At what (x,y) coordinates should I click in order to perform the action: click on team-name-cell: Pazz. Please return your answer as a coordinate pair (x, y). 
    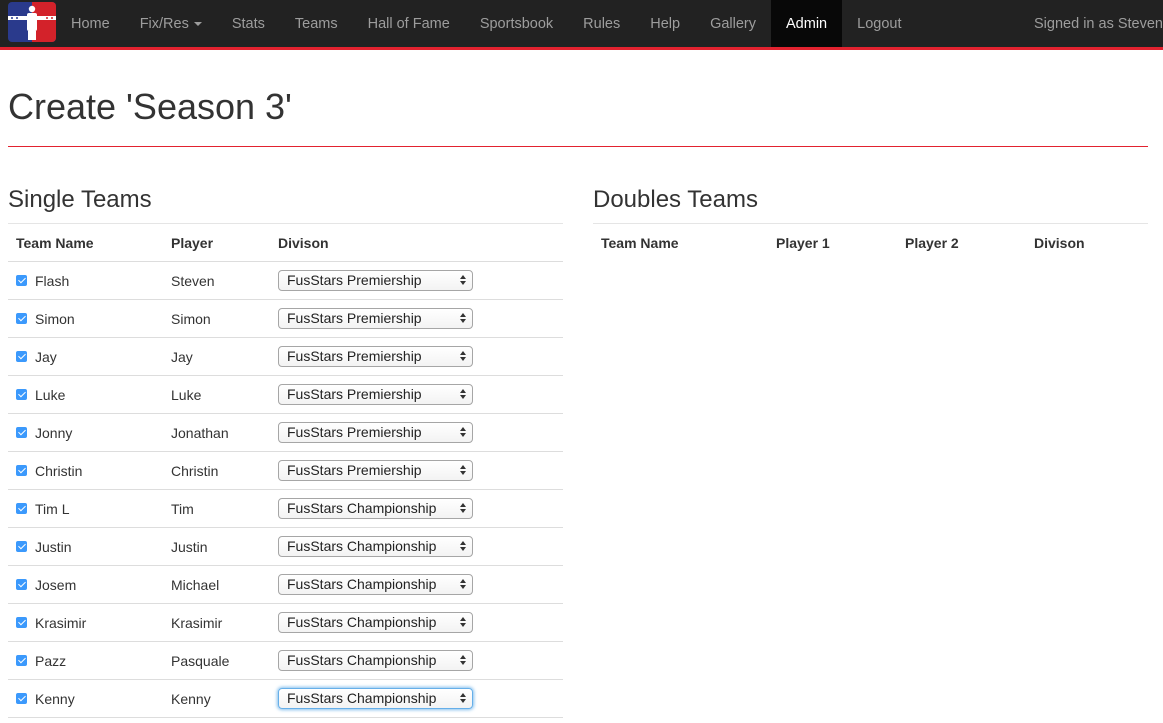
    Looking at the image, I should click on (85, 660).